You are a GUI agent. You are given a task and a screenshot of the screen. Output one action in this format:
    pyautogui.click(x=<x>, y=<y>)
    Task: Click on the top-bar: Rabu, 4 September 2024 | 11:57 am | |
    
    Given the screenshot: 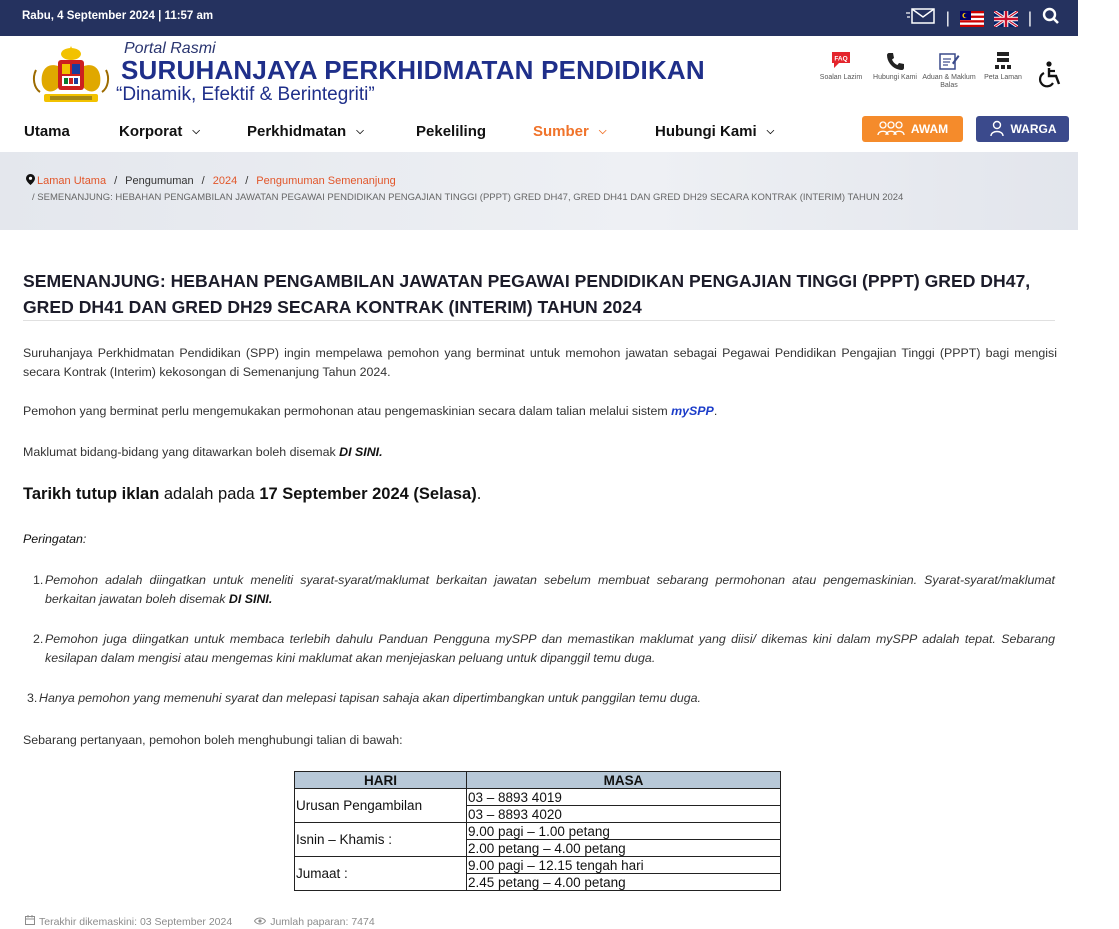 What is the action you would take?
    pyautogui.click(x=539, y=18)
    